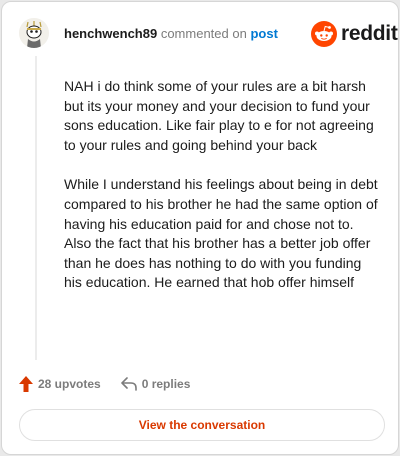 This screenshot has height=456, width=400. What do you see at coordinates (369, 33) in the screenshot?
I see `reddit-wordmark: reddit` at bounding box center [369, 33].